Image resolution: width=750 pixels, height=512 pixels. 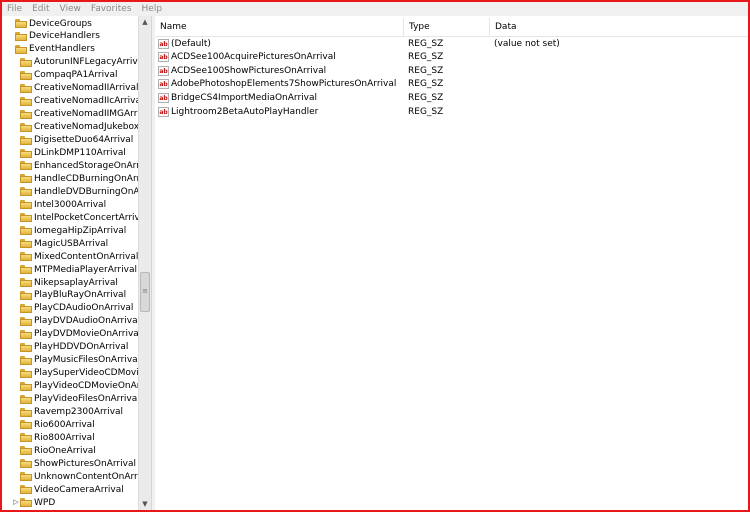 I want to click on tree-scrollbar: ▲ ≡ ▼, so click(x=144, y=263).